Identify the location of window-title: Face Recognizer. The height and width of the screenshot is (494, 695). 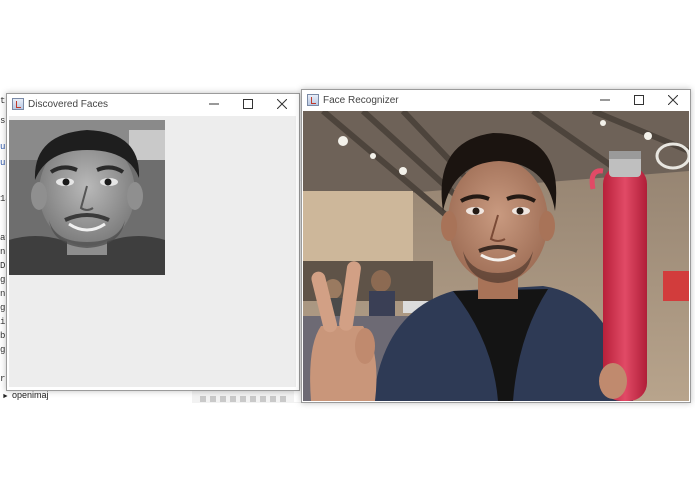
(361, 100).